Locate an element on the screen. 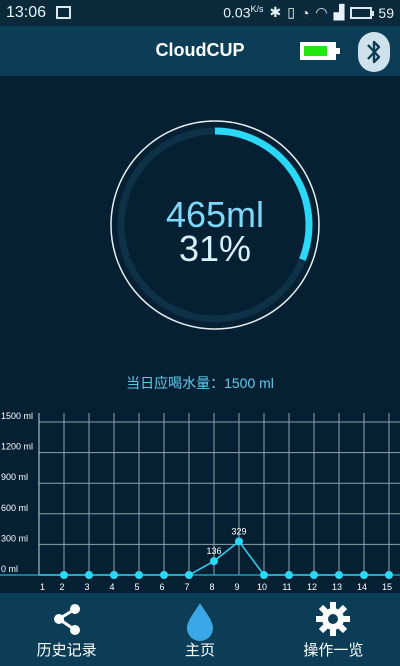 This screenshot has width=400, height=666. gear-icon is located at coordinates (333, 619).